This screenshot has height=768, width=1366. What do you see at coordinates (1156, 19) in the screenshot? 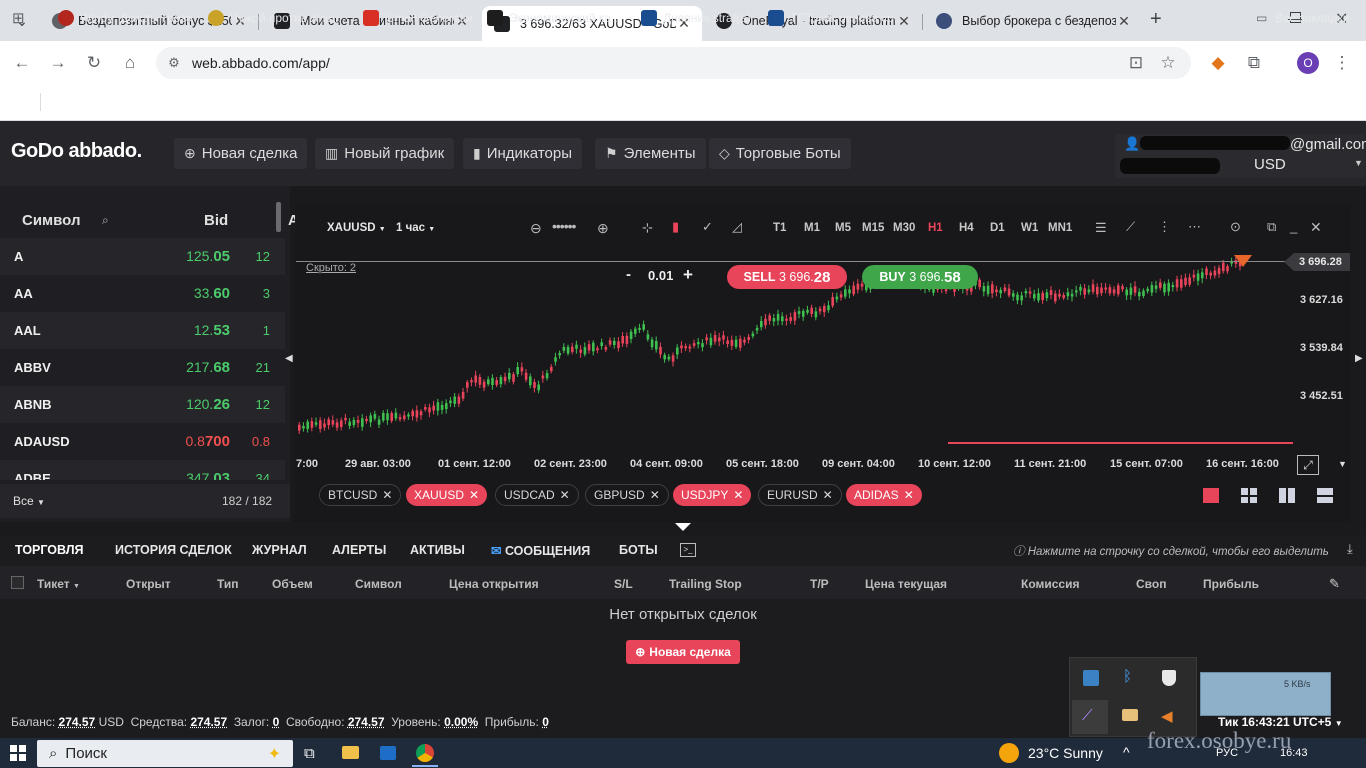
I see `new-tab-button: +` at bounding box center [1156, 19].